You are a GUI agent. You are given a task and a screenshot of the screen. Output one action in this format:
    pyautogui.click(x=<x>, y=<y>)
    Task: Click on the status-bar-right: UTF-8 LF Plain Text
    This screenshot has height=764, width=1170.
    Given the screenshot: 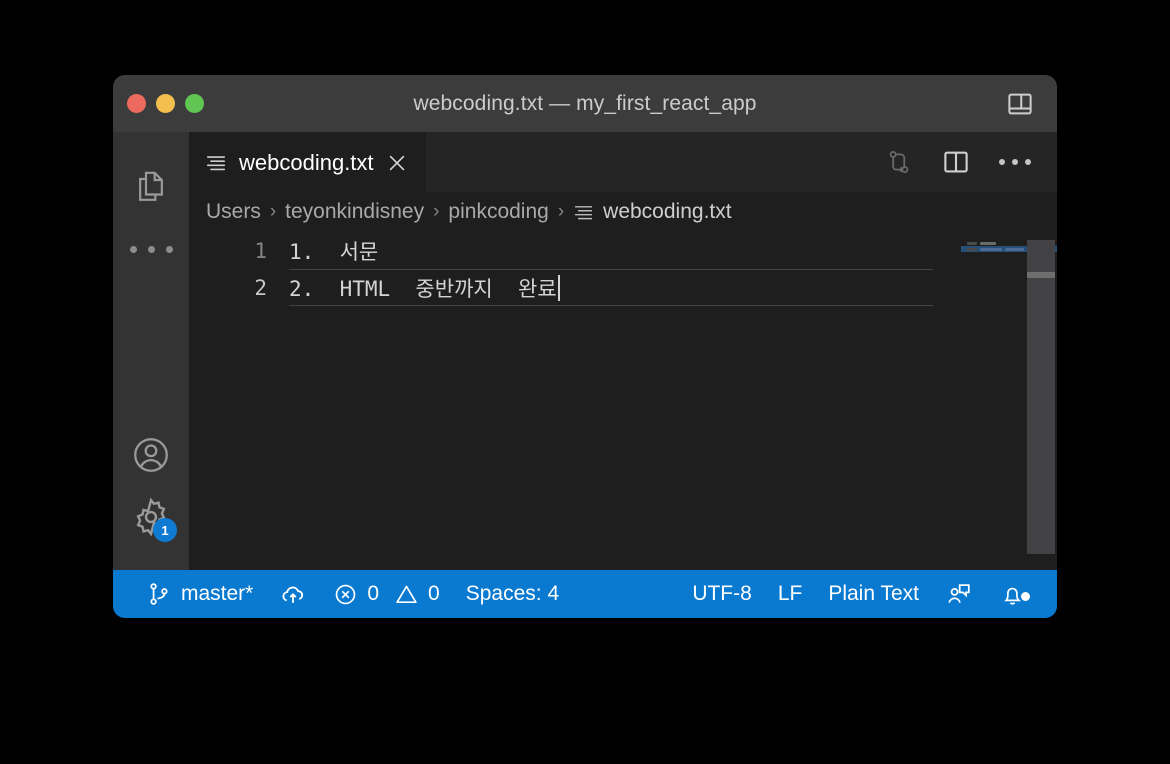 What is the action you would take?
    pyautogui.click(x=859, y=594)
    